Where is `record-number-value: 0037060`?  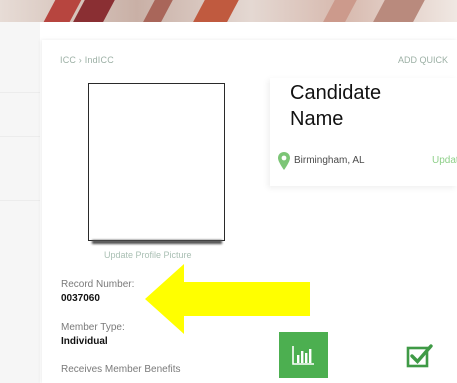 record-number-value: 0037060 is located at coordinates (80, 298).